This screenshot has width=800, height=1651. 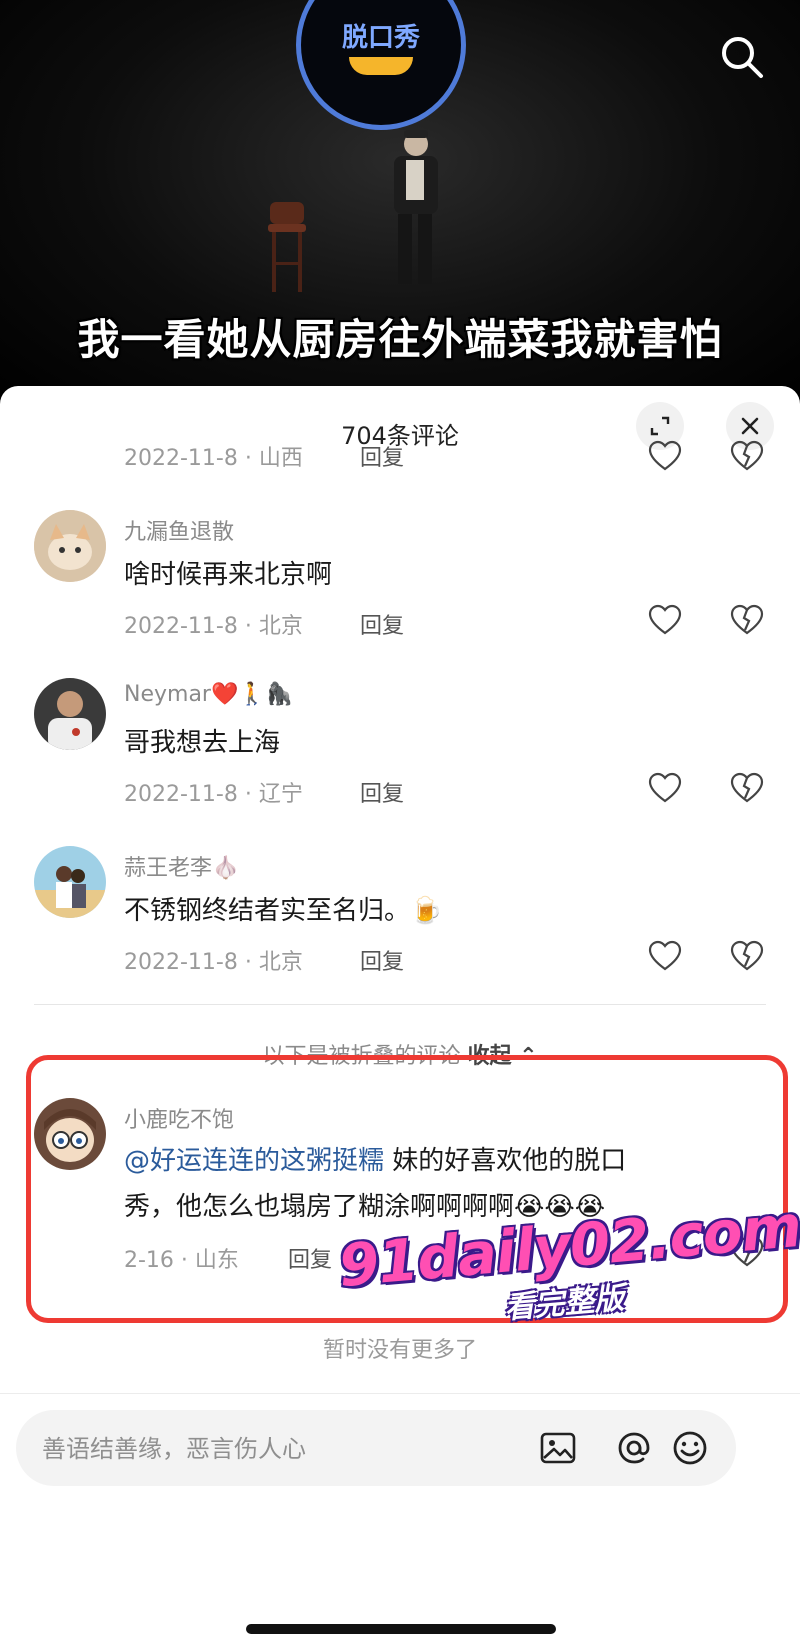 What do you see at coordinates (558, 1448) in the screenshot?
I see `image-icon` at bounding box center [558, 1448].